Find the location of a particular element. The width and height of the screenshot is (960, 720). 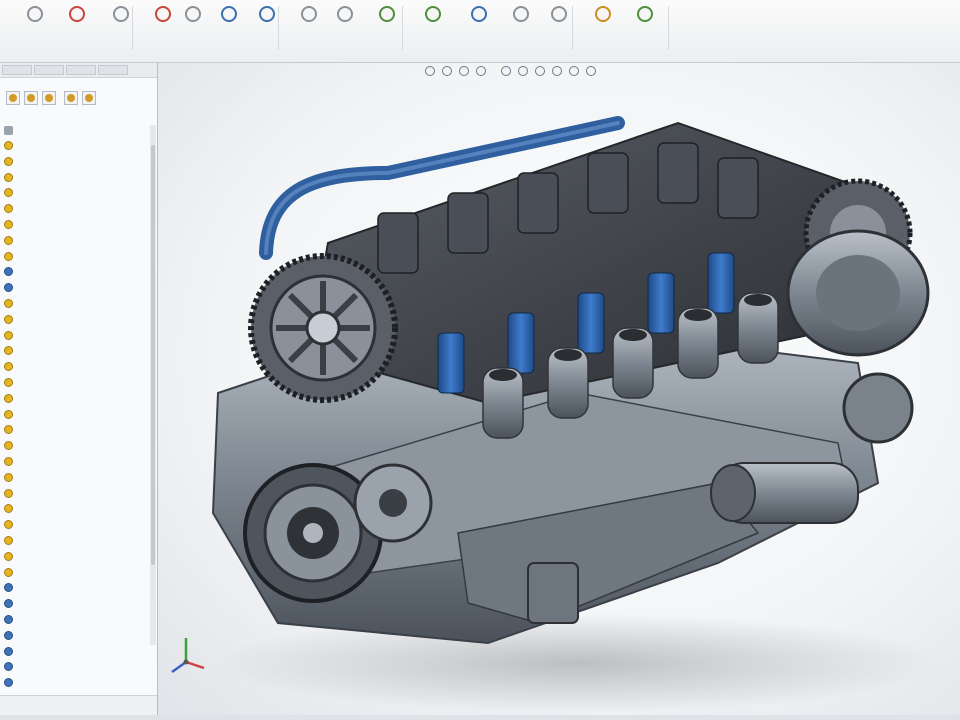

panel-toolbar is located at coordinates (78, 98).